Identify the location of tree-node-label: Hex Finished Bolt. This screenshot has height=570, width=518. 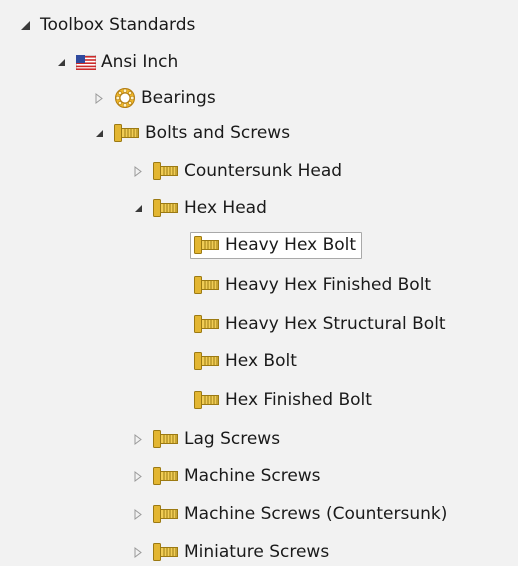
(298, 400).